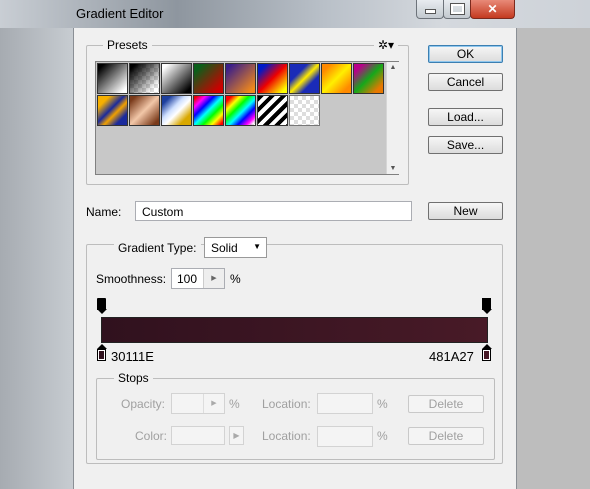 The image size is (590, 489). What do you see at coordinates (236, 435) in the screenshot?
I see `color-picker-arrow-icon: ▶` at bounding box center [236, 435].